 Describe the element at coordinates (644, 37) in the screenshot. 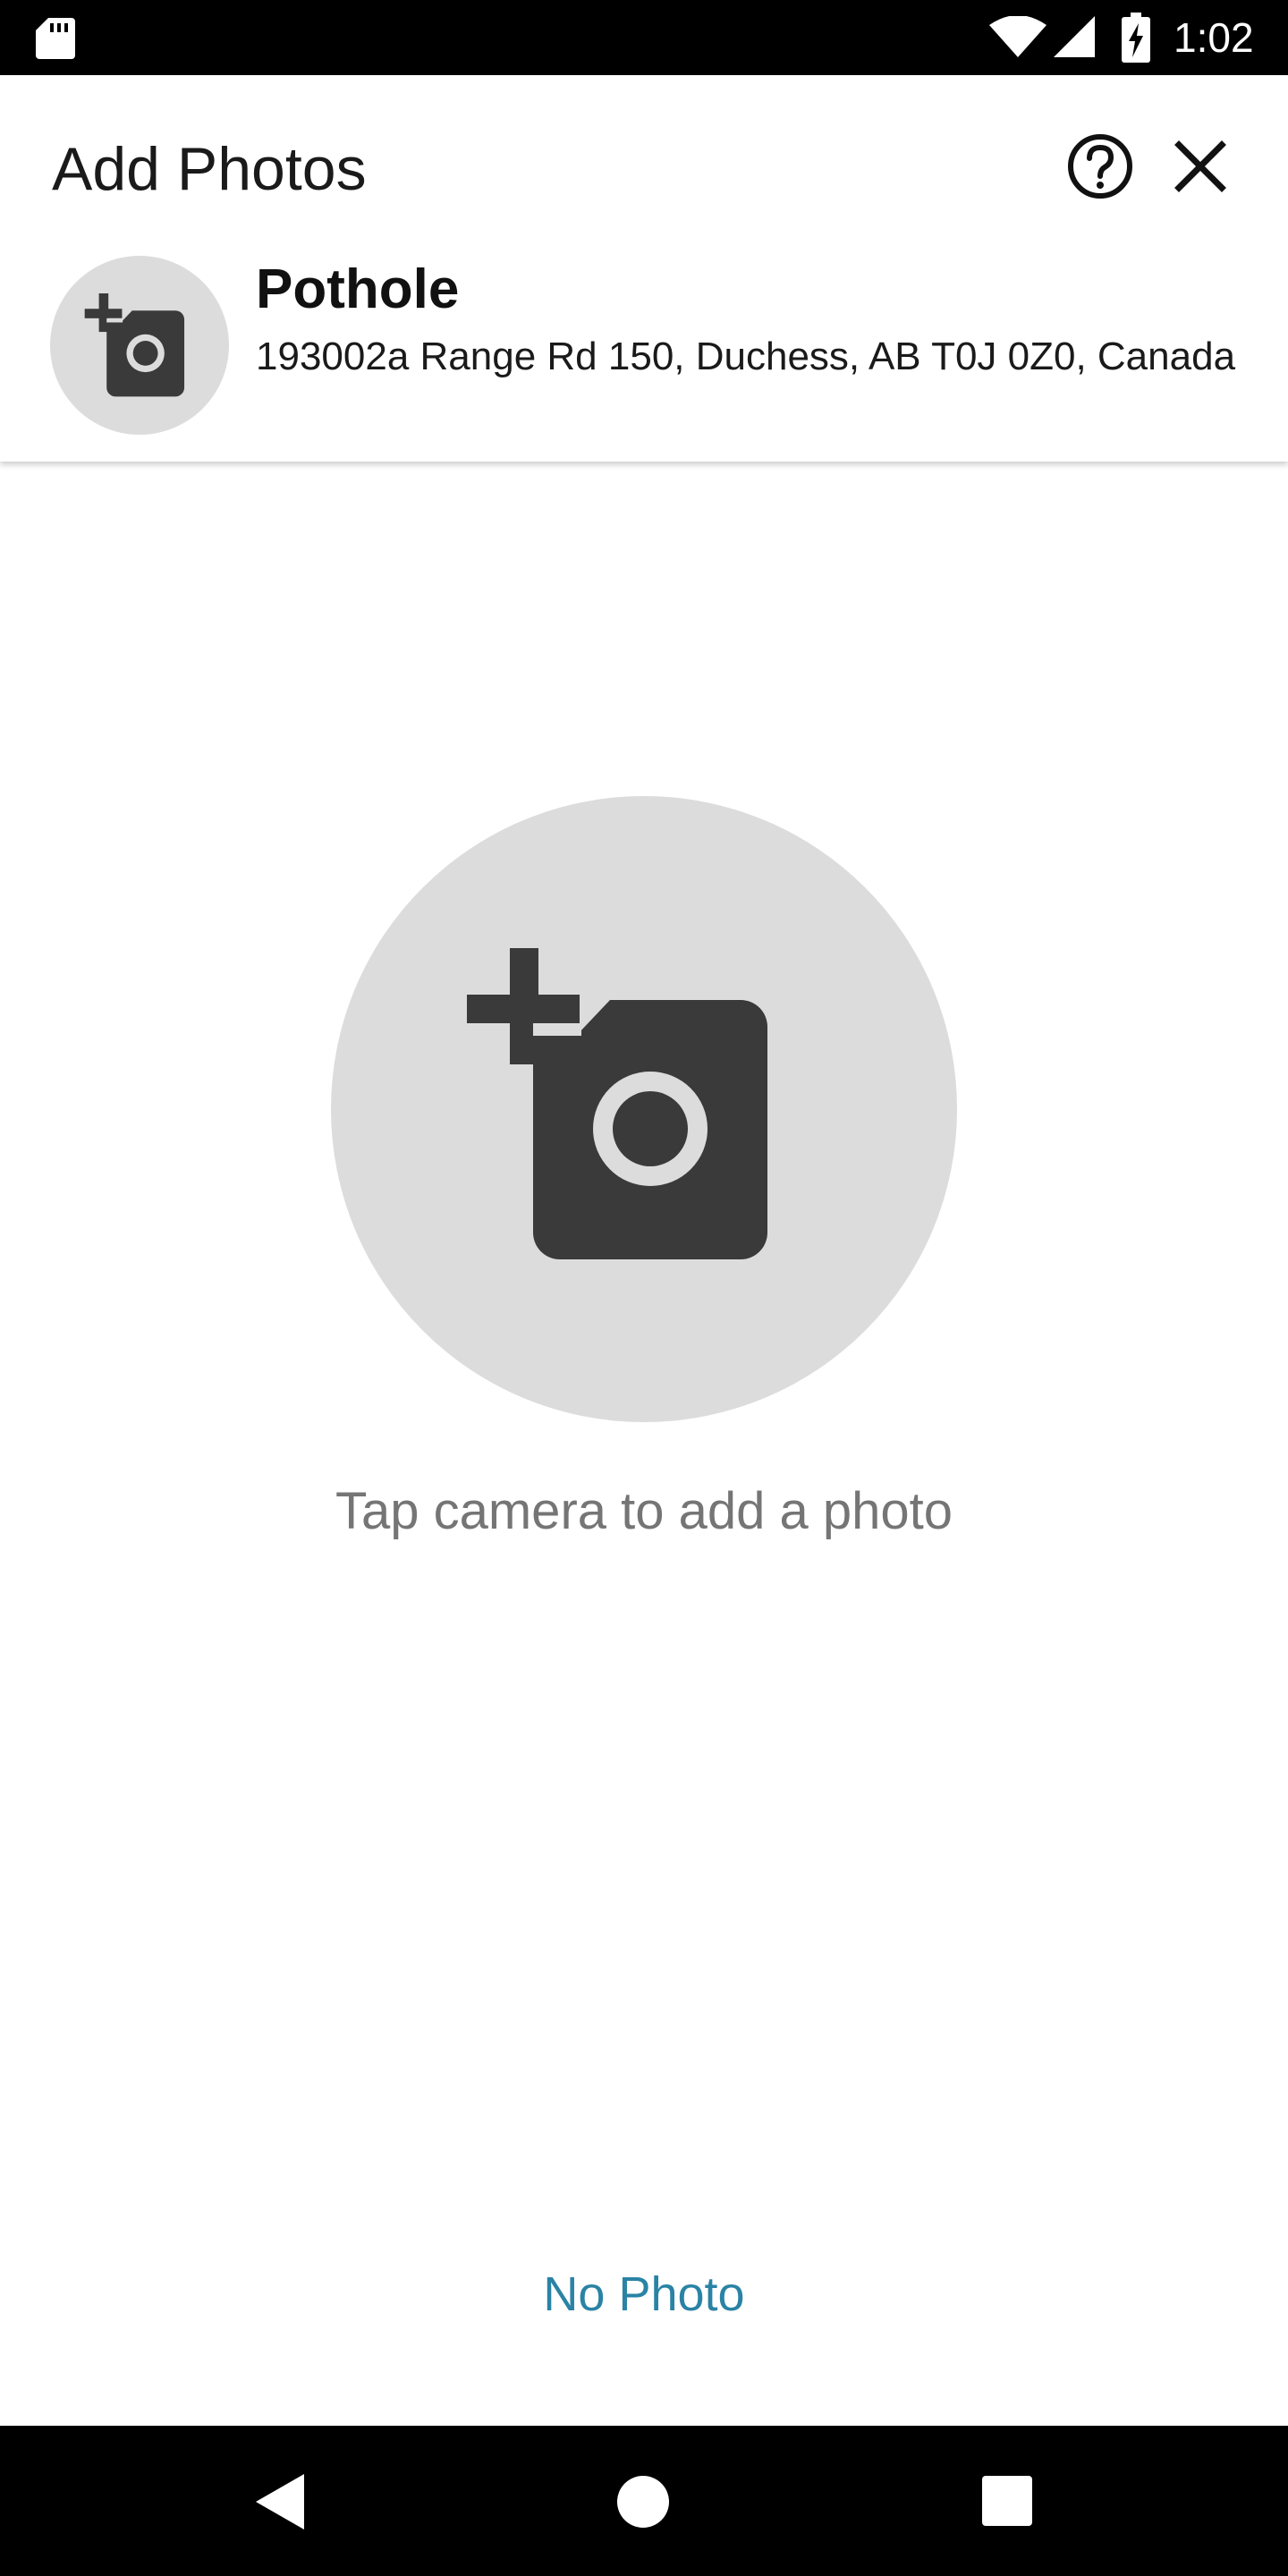

I see `status-bar: 1:02` at that location.